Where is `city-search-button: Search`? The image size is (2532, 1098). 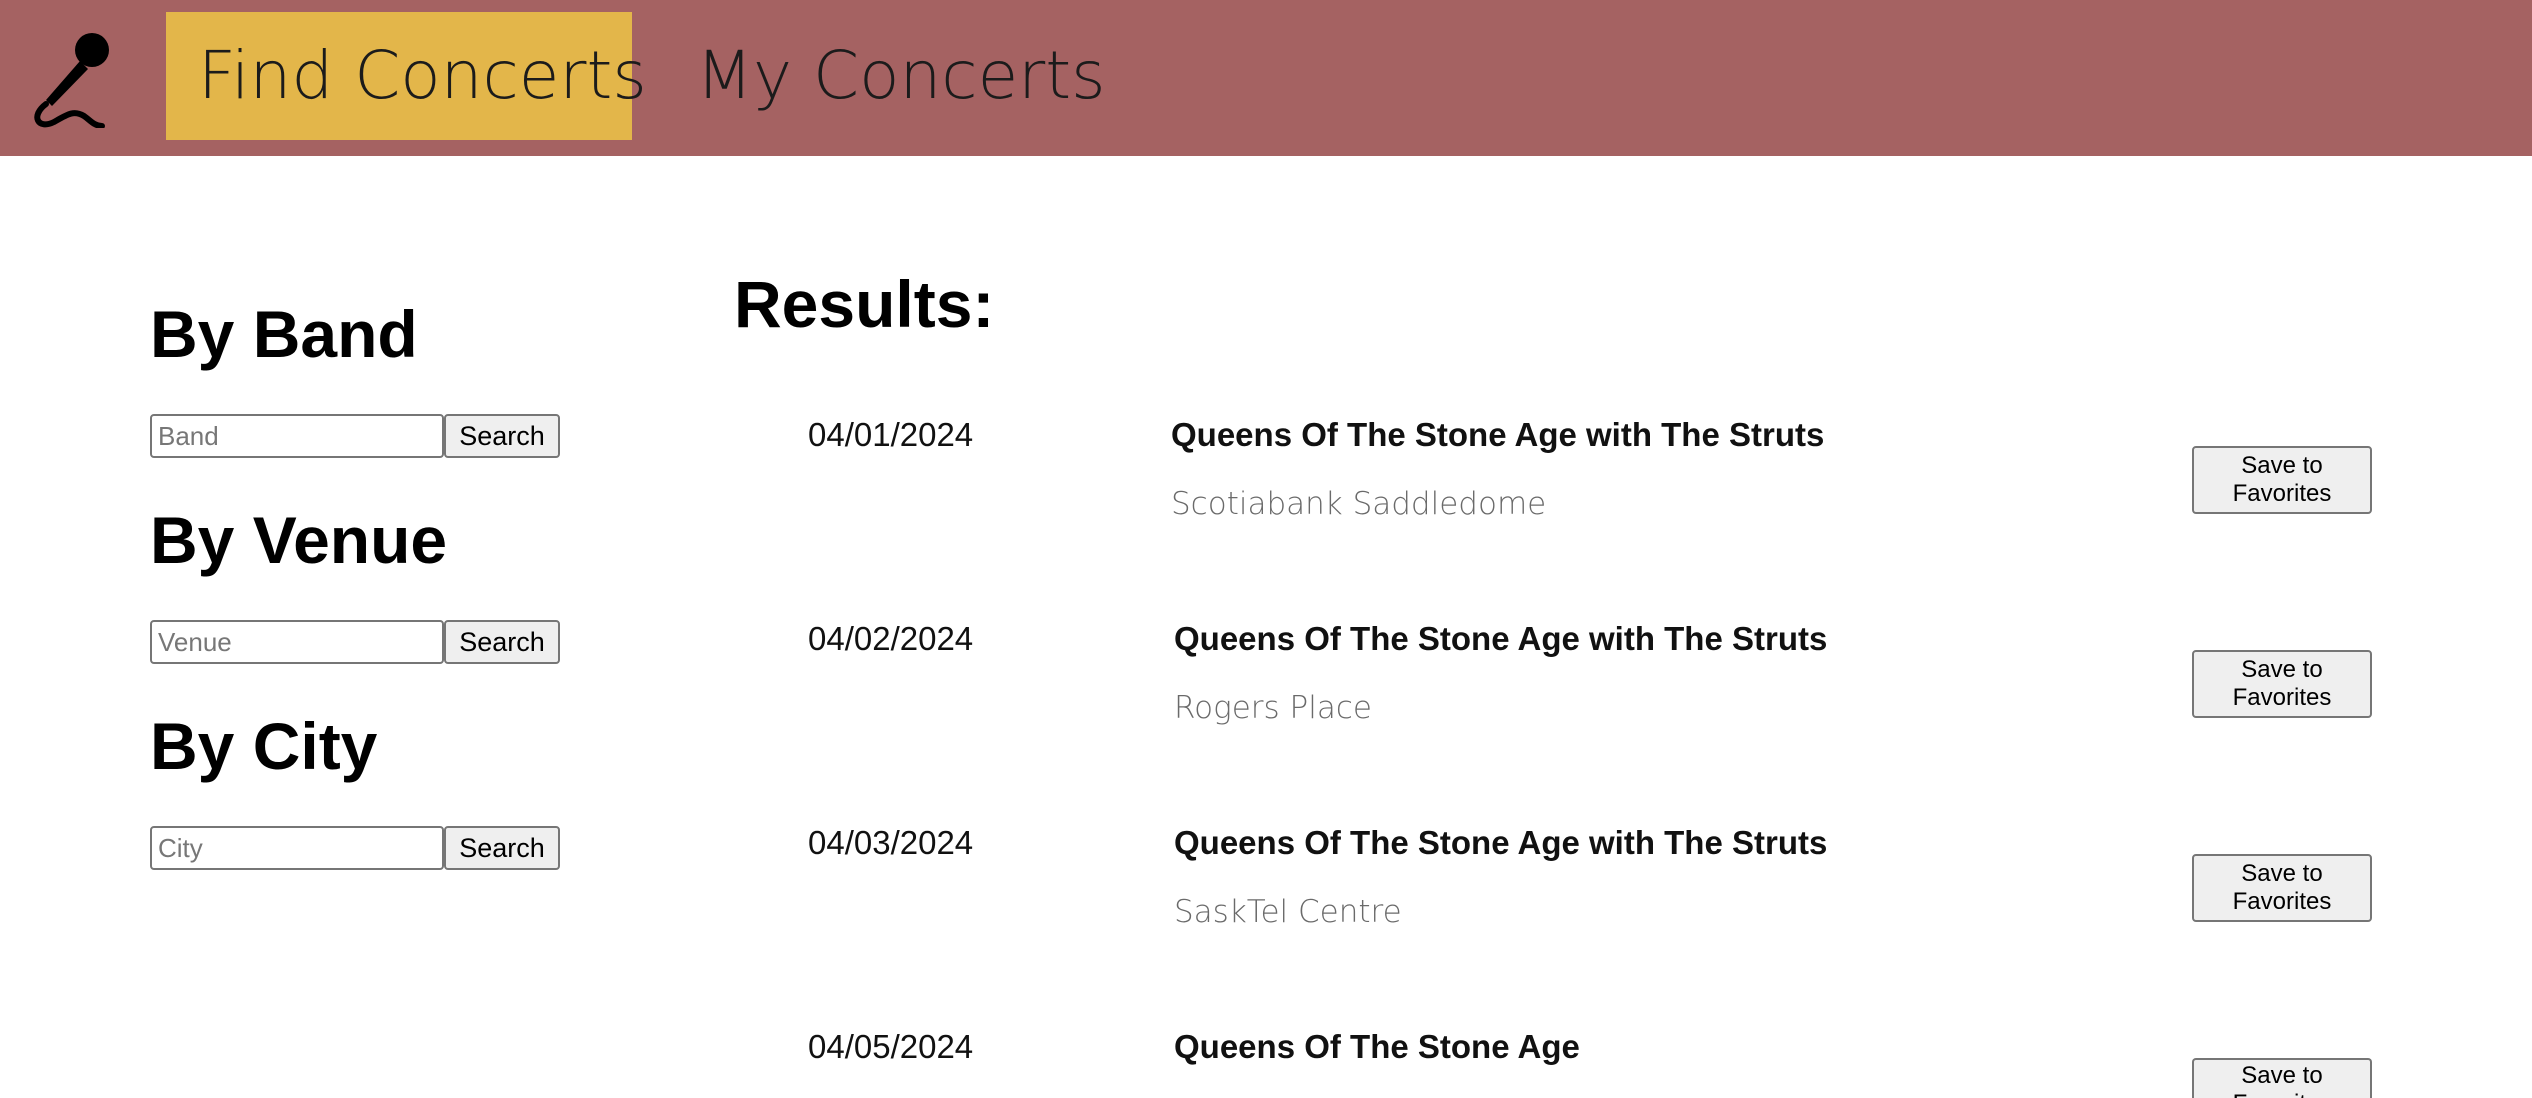
city-search-button: Search is located at coordinates (502, 848).